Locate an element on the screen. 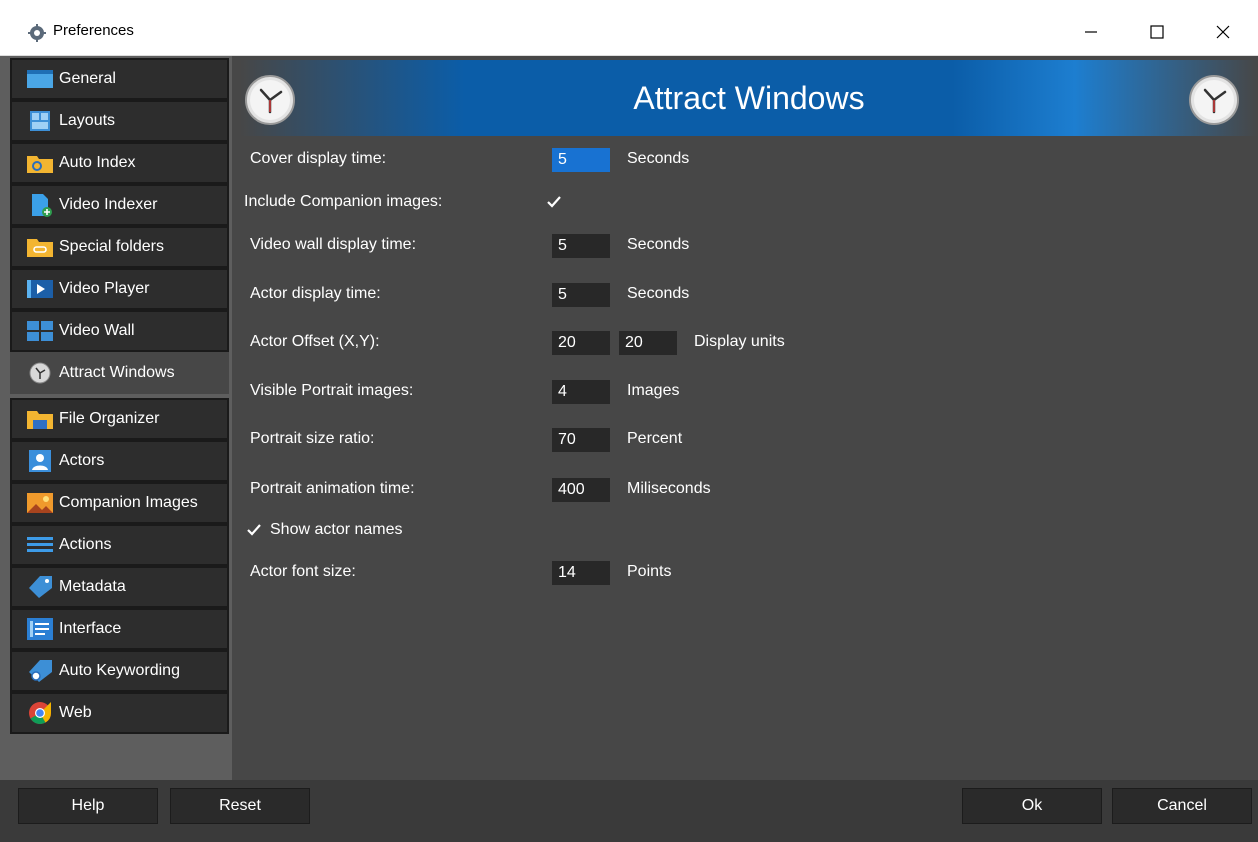 This screenshot has width=1258, height=842. tag-icon is located at coordinates (40, 587).